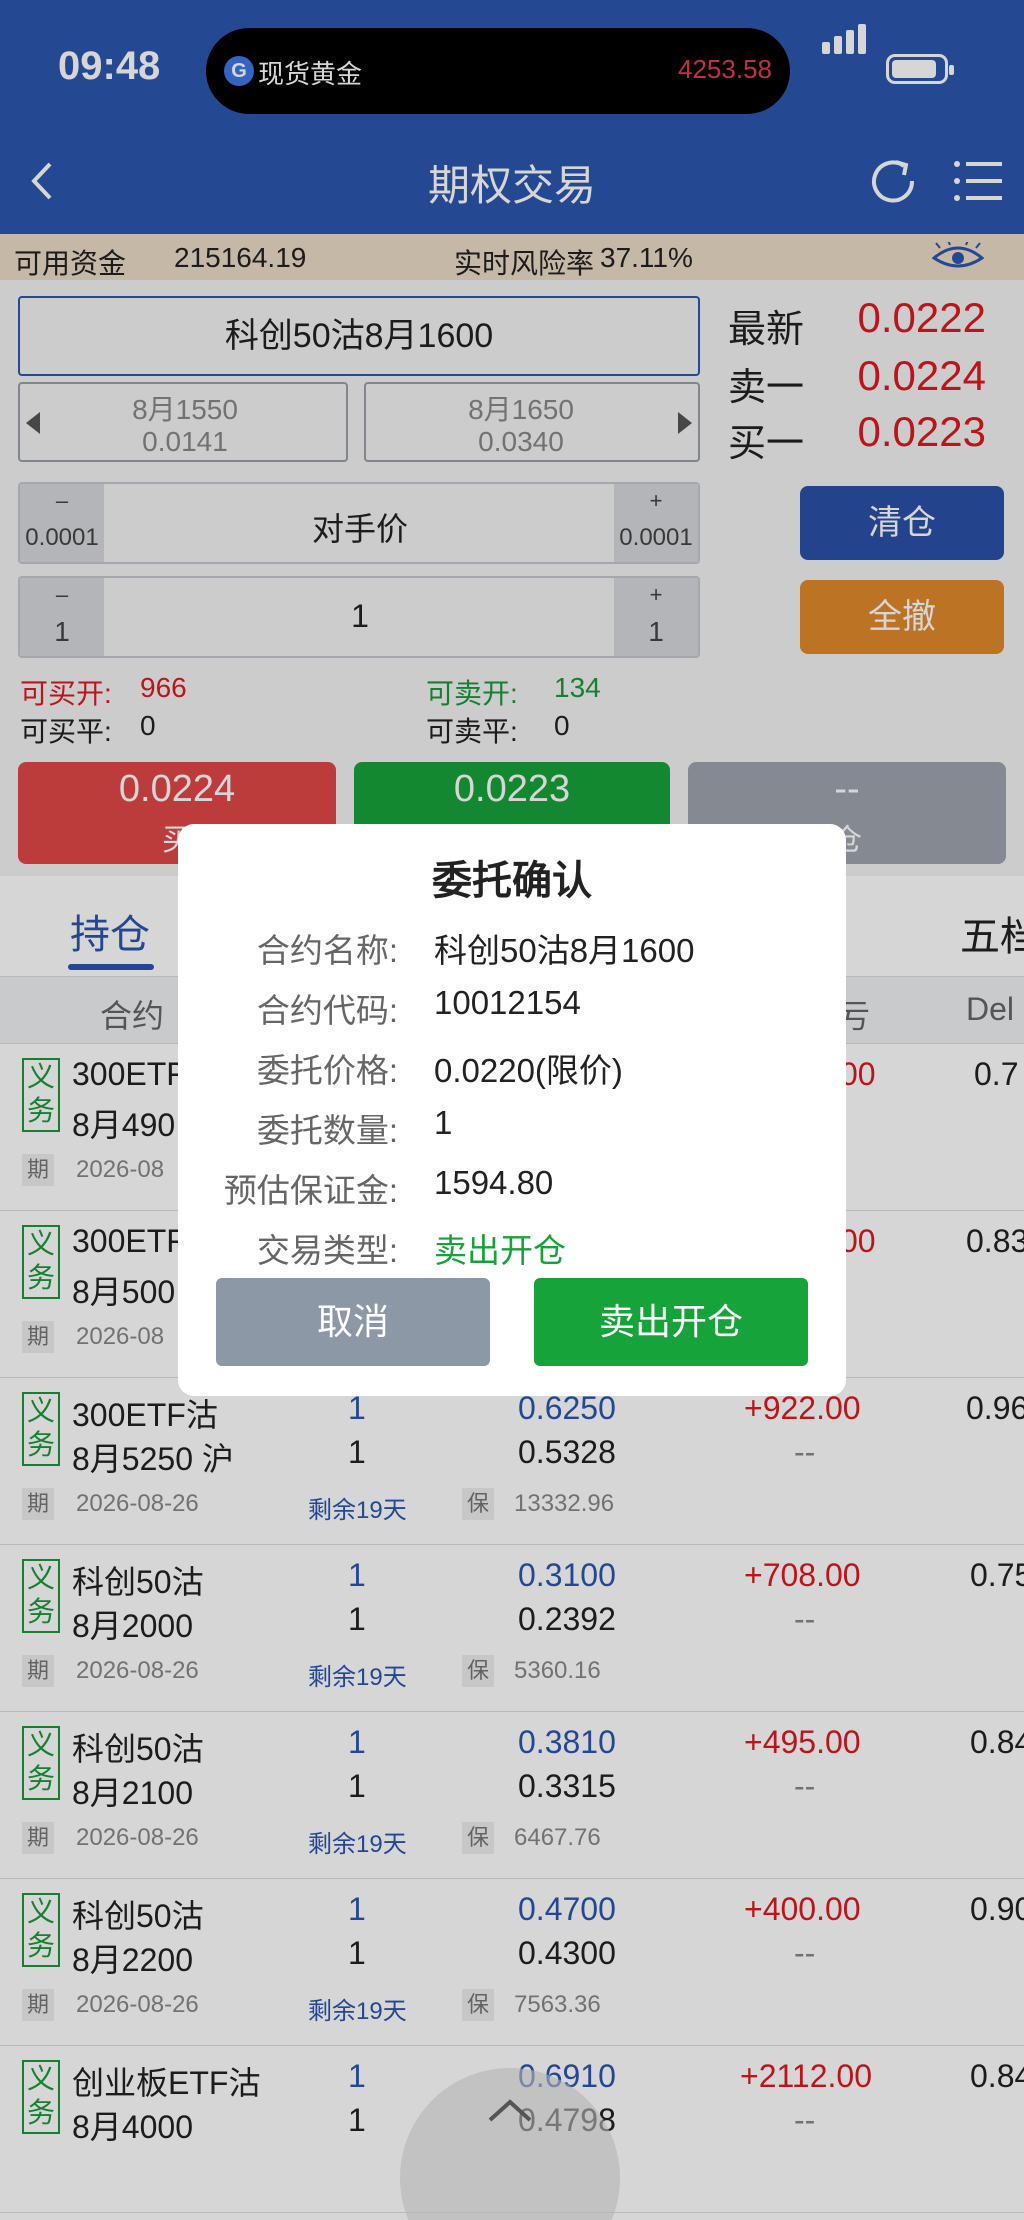 This screenshot has width=1024, height=2220. Describe the element at coordinates (671, 1322) in the screenshot. I see `dialog-confirm-button: 卖出开仓` at that location.